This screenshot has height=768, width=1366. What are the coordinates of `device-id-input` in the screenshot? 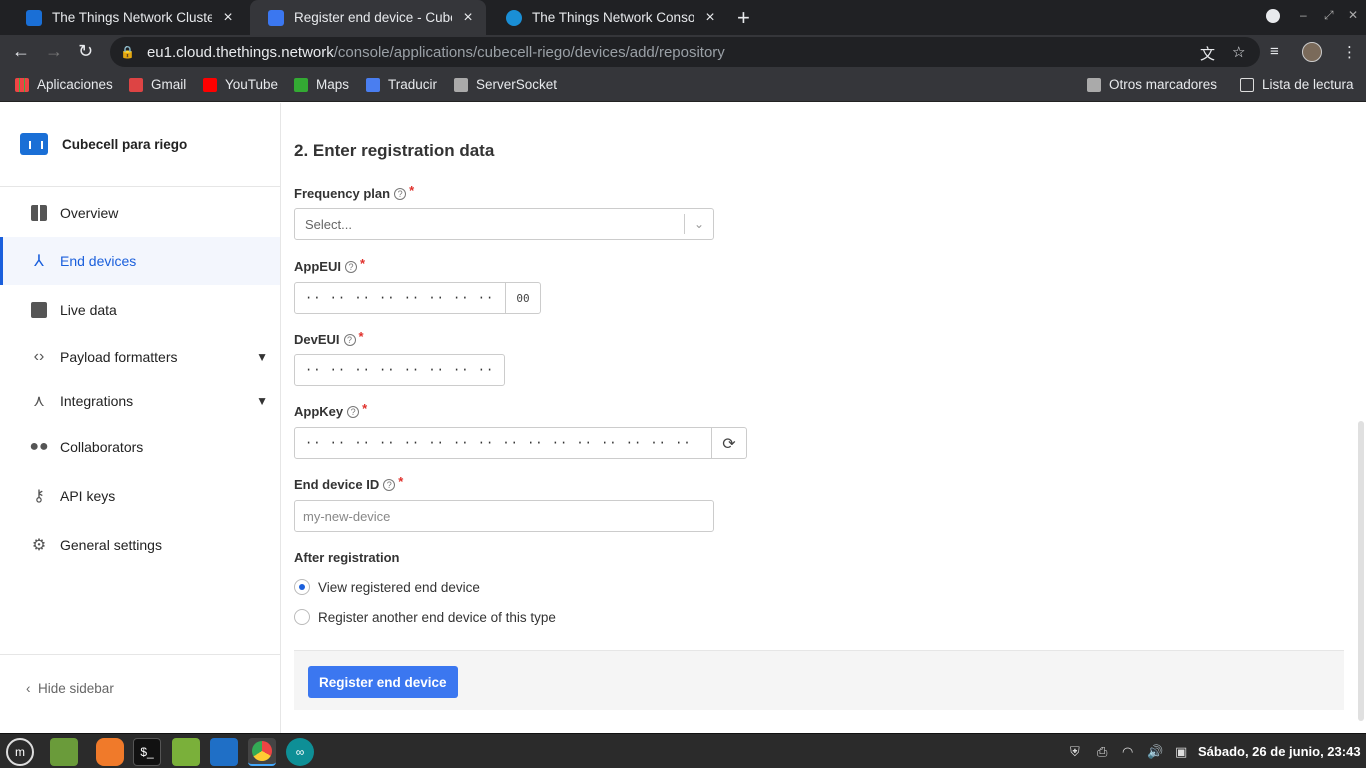 It's located at (504, 516).